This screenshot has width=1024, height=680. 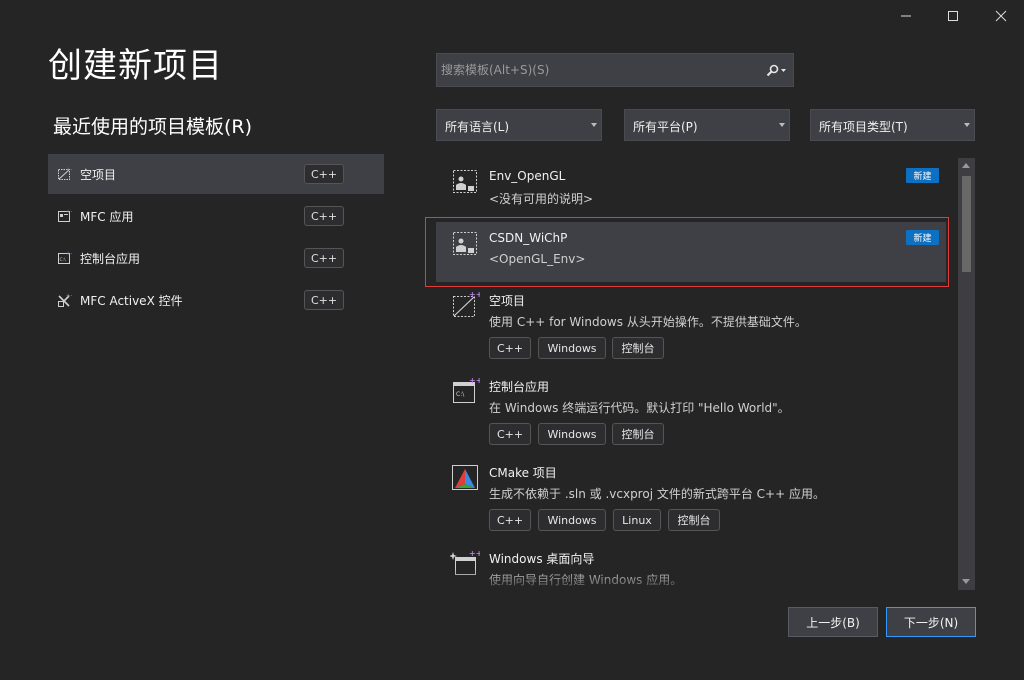 I want to click on template-name: CMake 项目, so click(x=523, y=473).